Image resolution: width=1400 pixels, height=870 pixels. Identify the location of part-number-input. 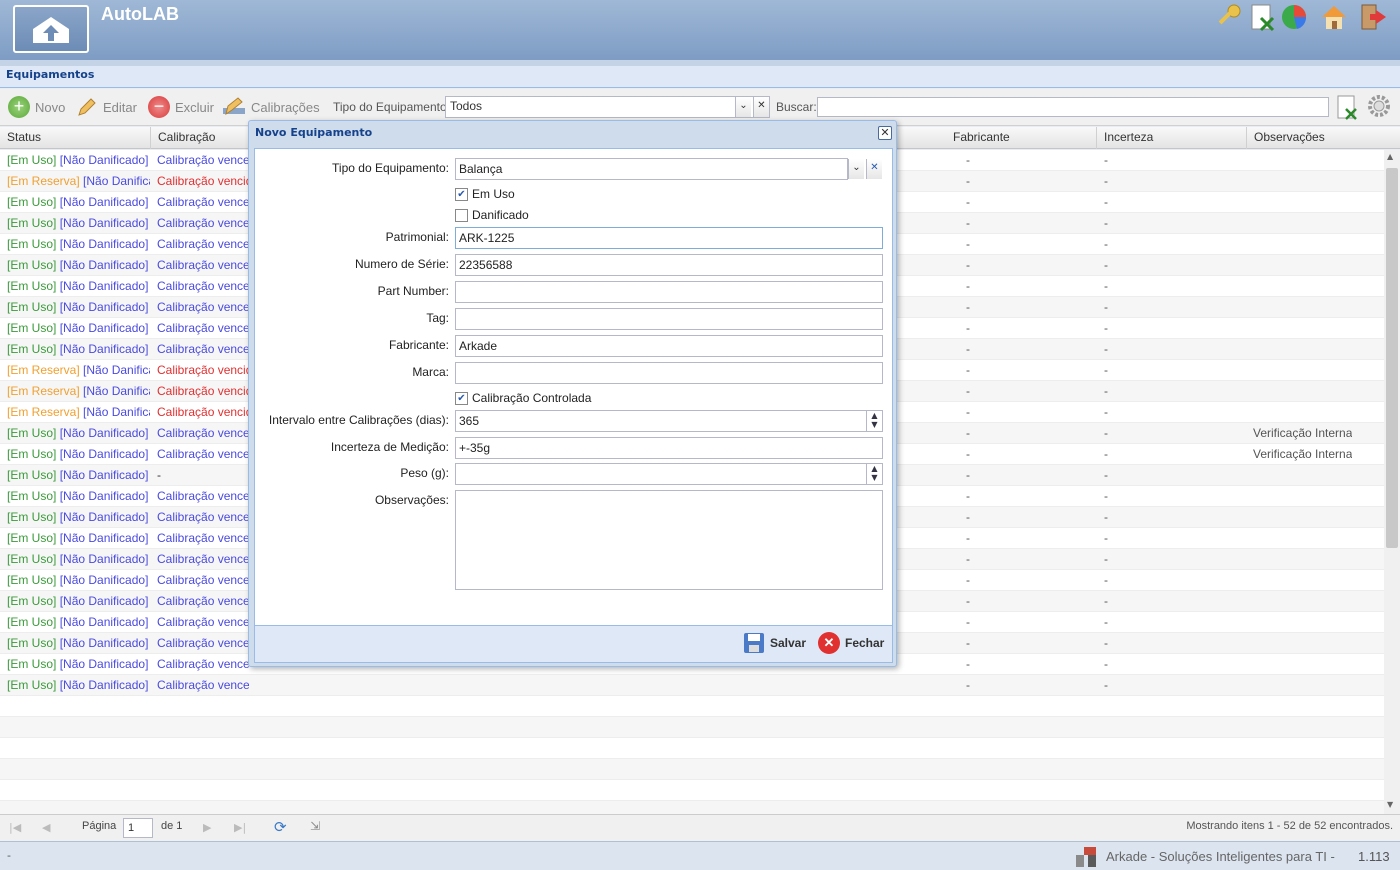
(669, 292).